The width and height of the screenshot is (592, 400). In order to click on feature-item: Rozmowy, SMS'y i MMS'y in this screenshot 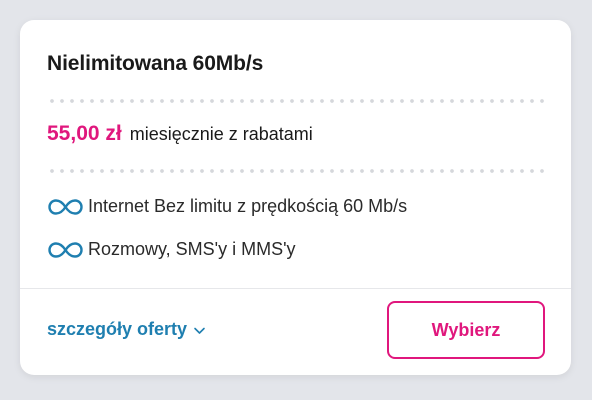, I will do `click(171, 249)`.